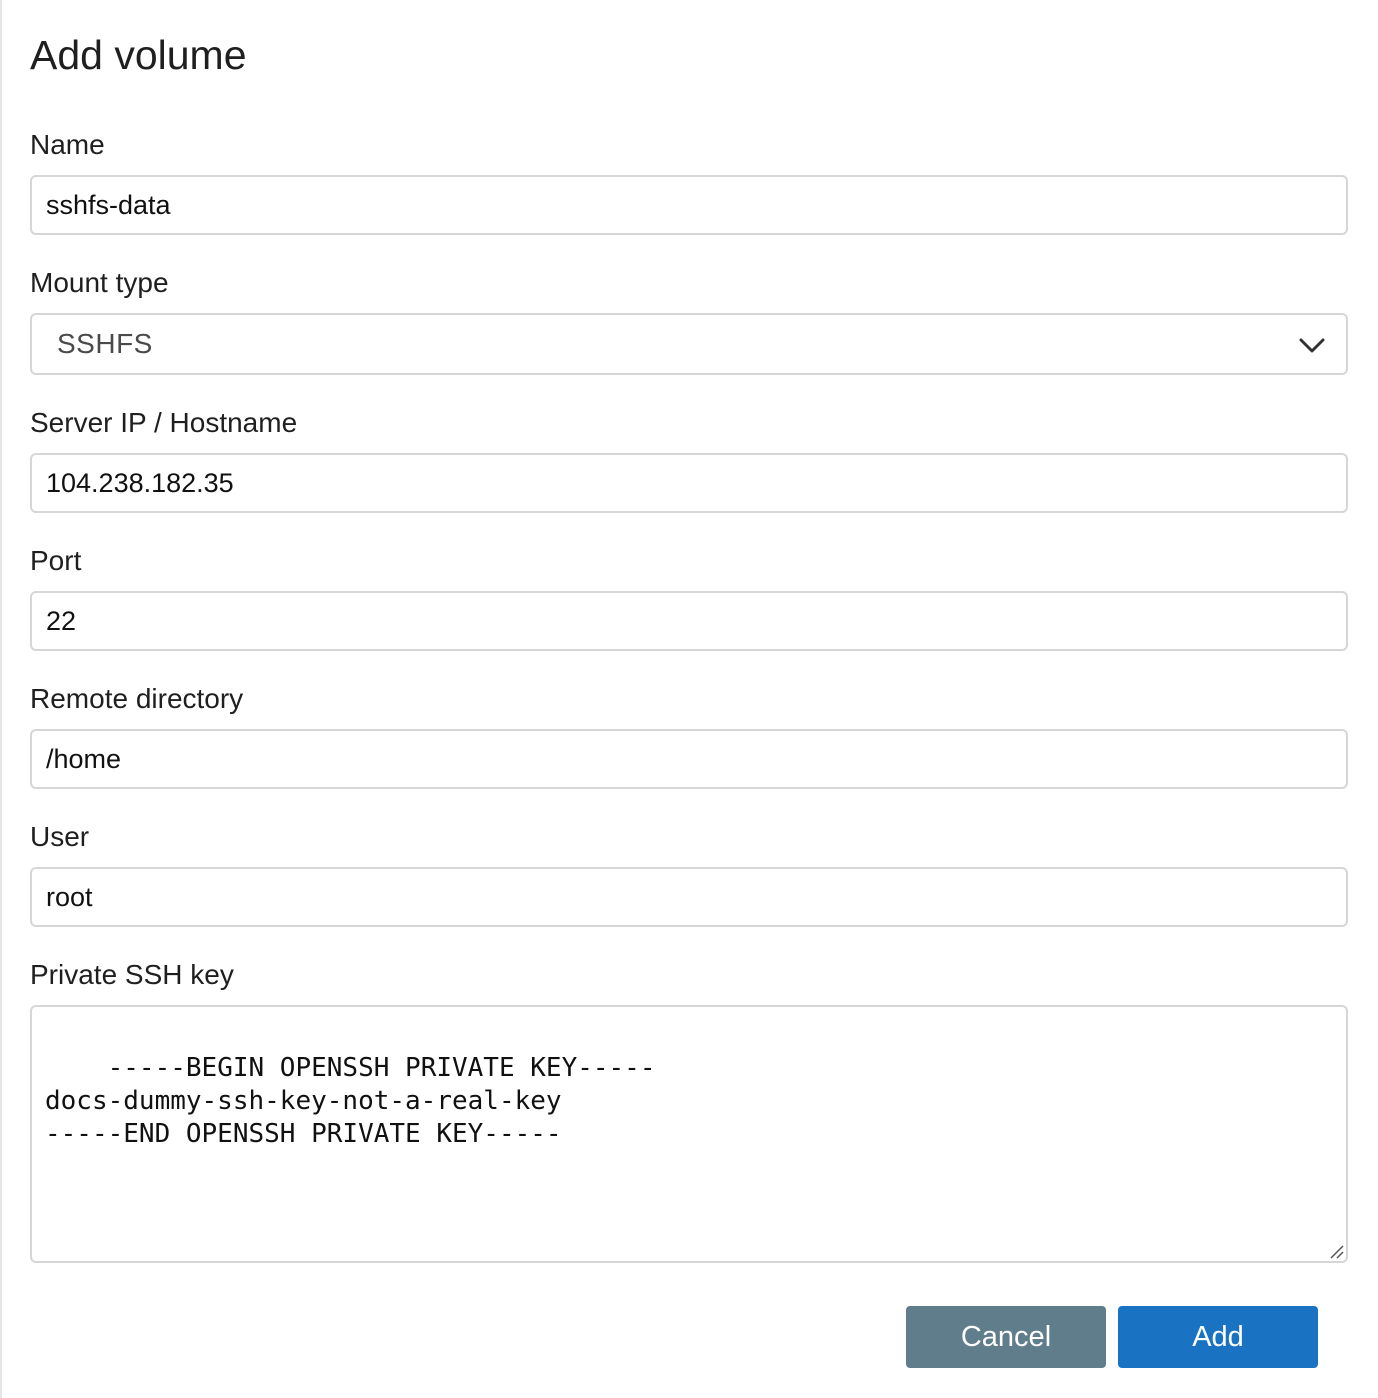 This screenshot has width=1378, height=1398. What do you see at coordinates (1312, 345) in the screenshot?
I see `chevron-down-icon` at bounding box center [1312, 345].